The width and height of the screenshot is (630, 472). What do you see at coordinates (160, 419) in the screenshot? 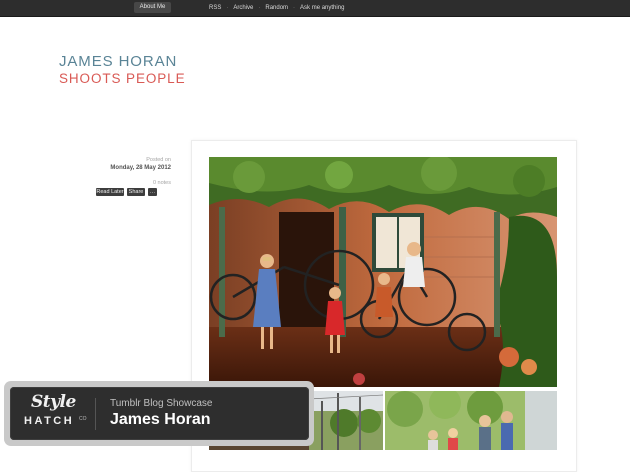
I see `showcase-blog-name: James Horan` at bounding box center [160, 419].